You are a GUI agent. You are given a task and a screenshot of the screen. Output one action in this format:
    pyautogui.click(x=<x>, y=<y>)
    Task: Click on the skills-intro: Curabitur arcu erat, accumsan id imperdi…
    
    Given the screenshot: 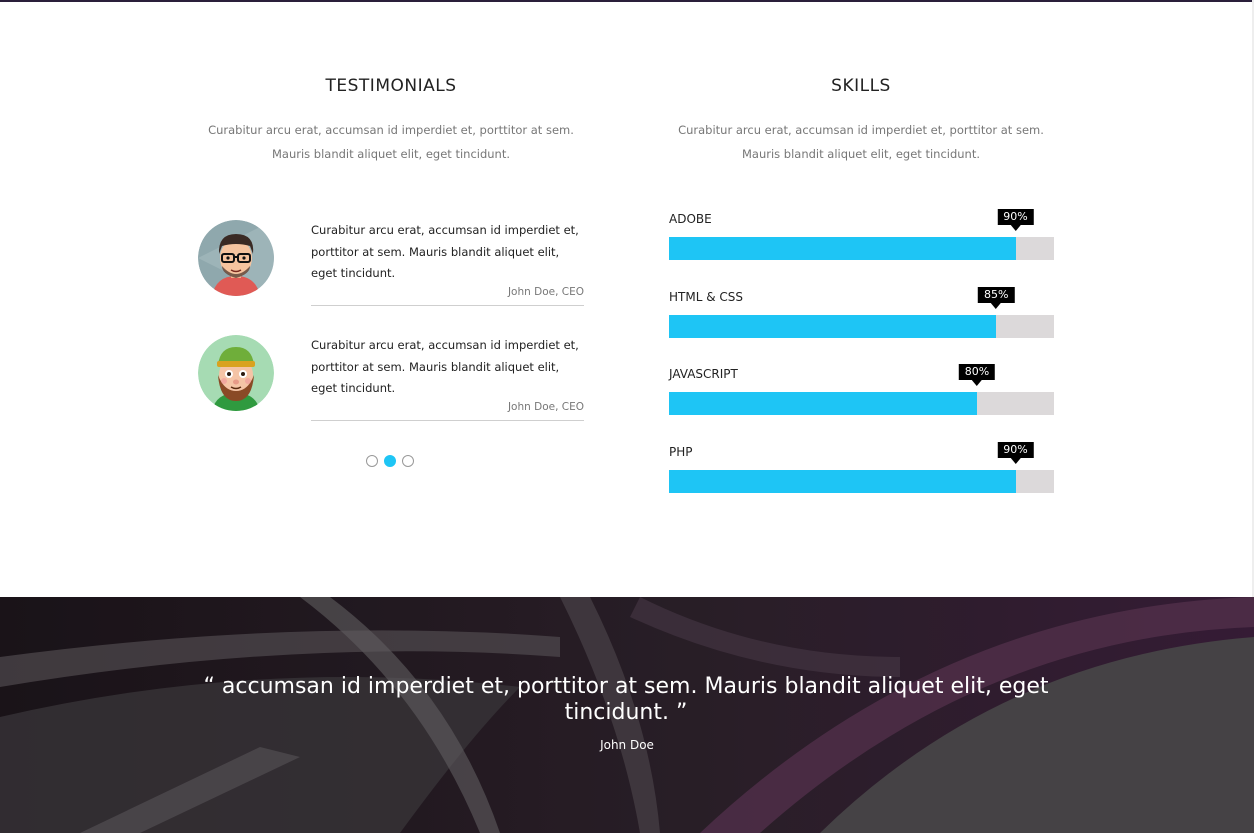 What is the action you would take?
    pyautogui.click(x=861, y=142)
    